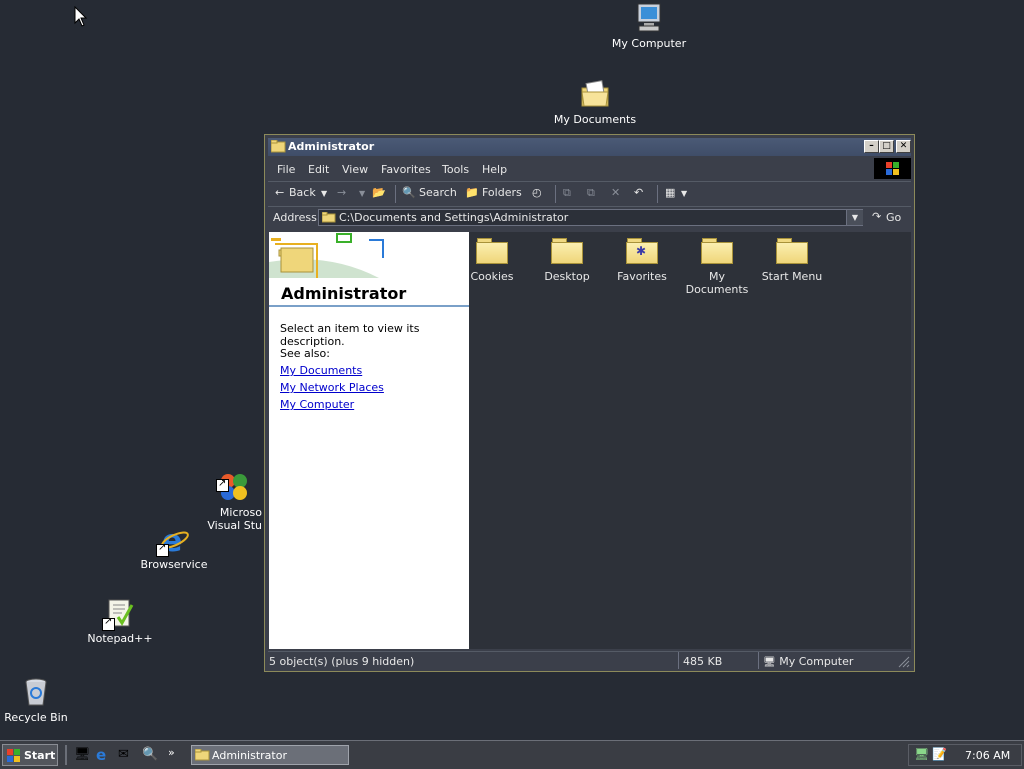 The width and height of the screenshot is (1024, 769). What do you see at coordinates (438, 192) in the screenshot?
I see `search-button: Search` at bounding box center [438, 192].